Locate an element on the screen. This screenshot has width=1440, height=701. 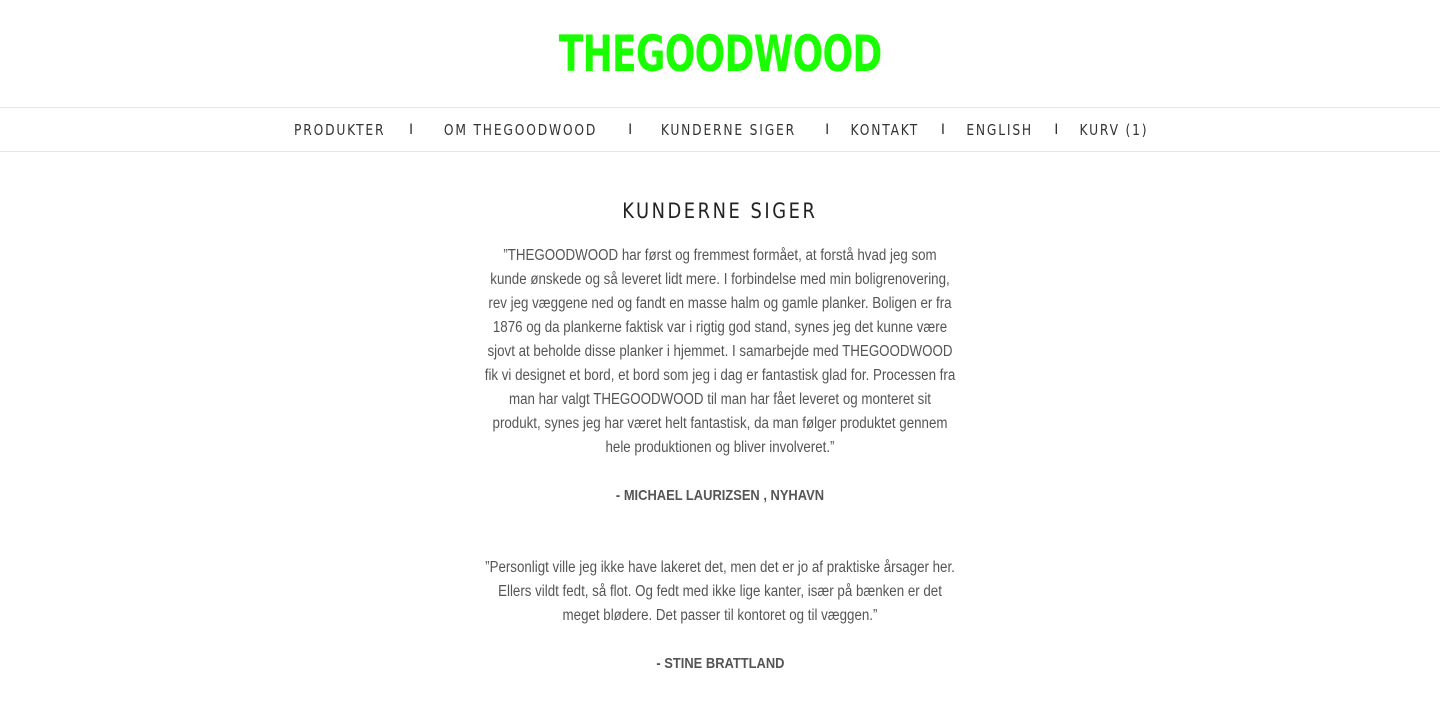
testimonial-author: - STINE BRATTLAND is located at coordinates (720, 663).